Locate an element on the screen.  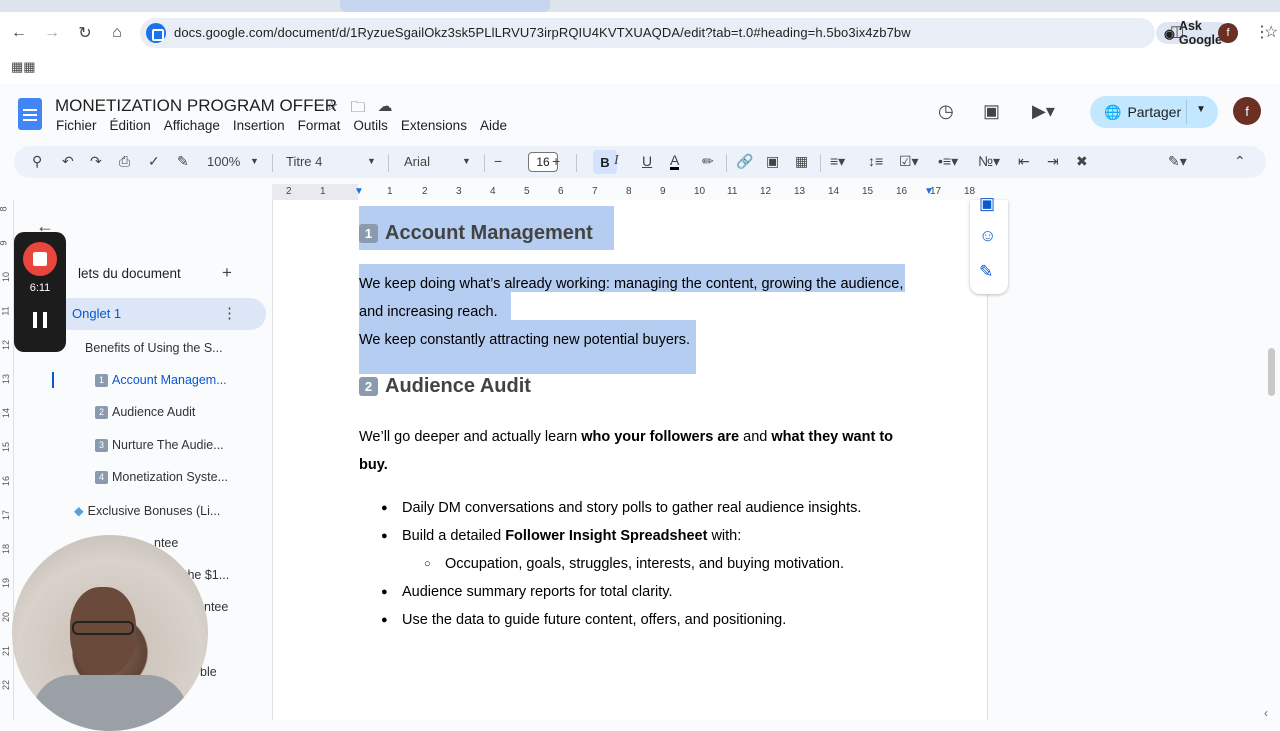
forward-icon: → is located at coordinates (52, 33).